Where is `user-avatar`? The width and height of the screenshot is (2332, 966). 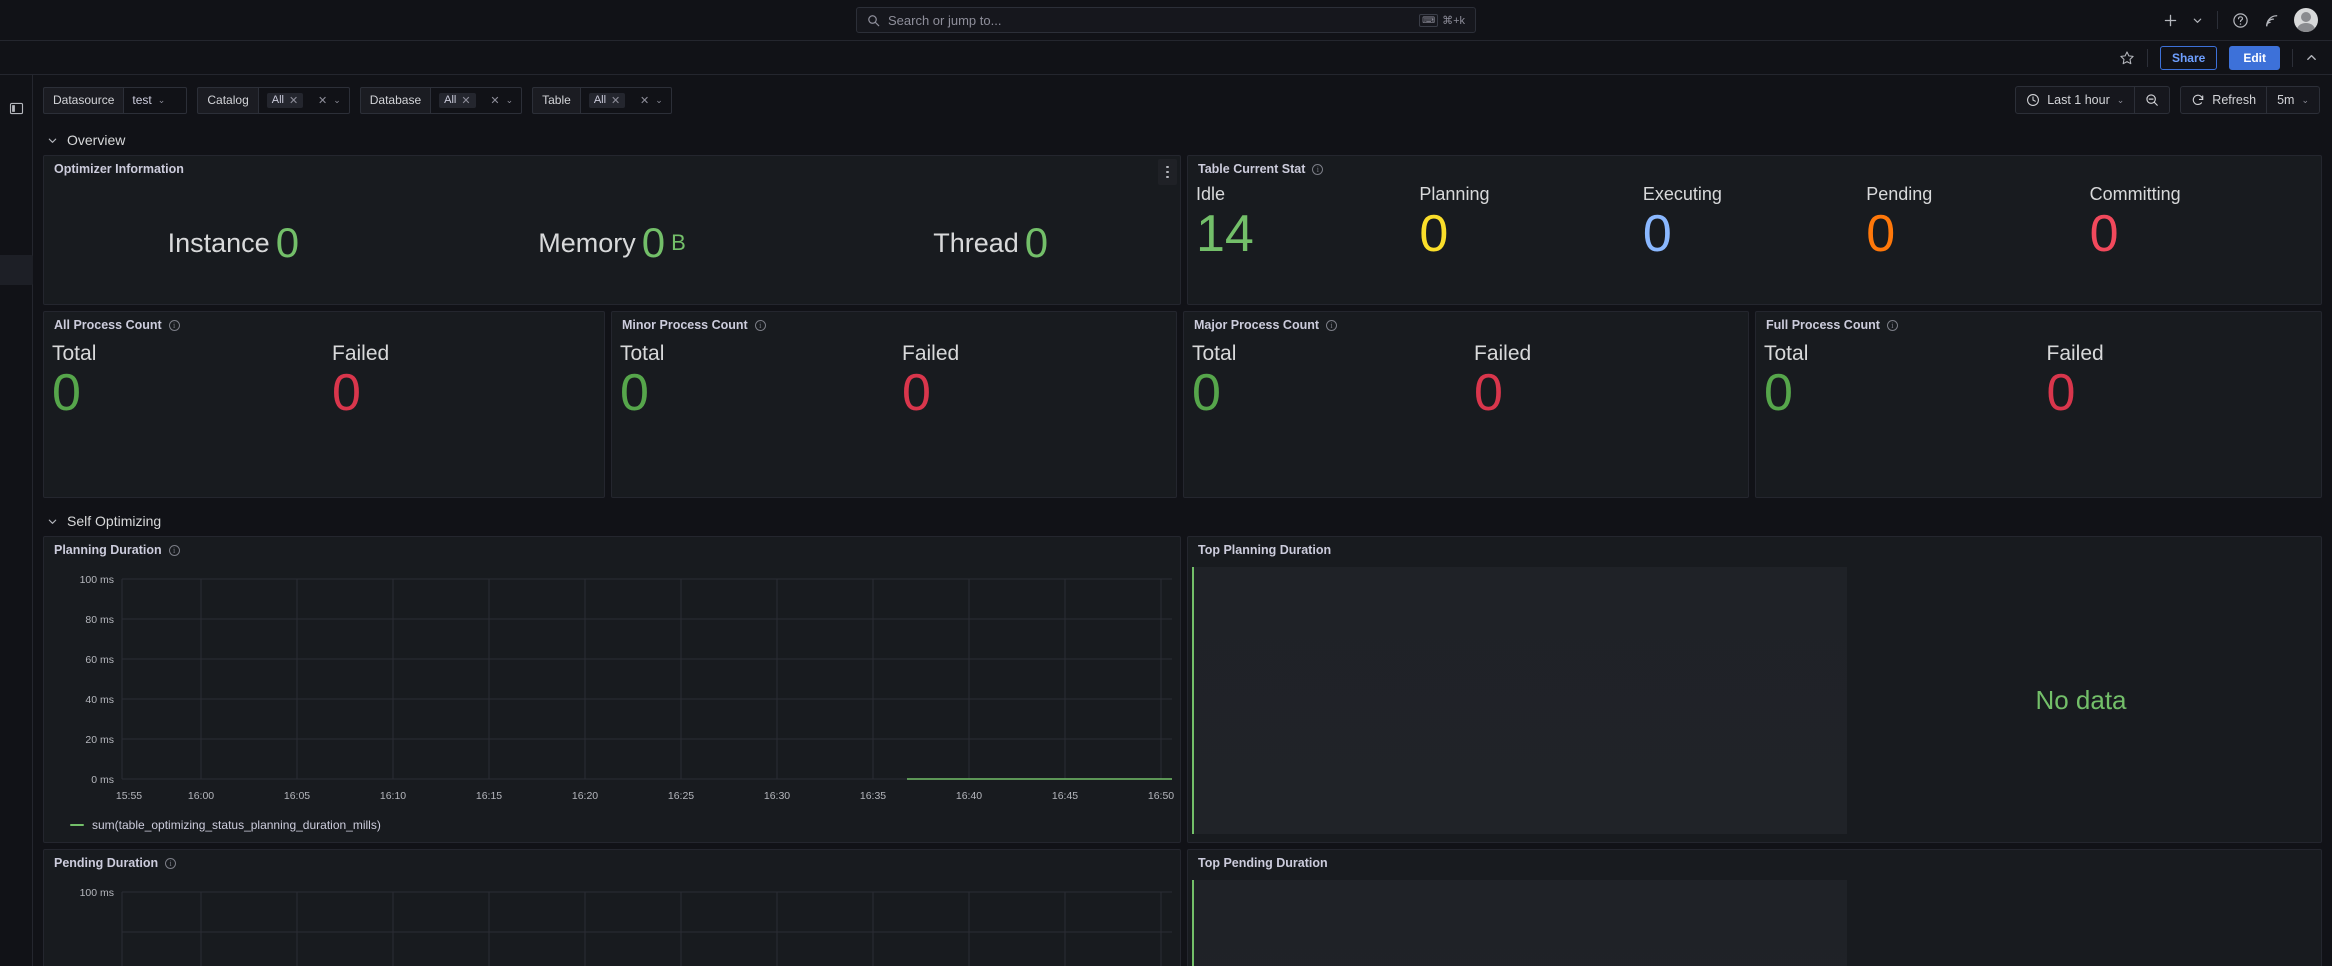 user-avatar is located at coordinates (2306, 20).